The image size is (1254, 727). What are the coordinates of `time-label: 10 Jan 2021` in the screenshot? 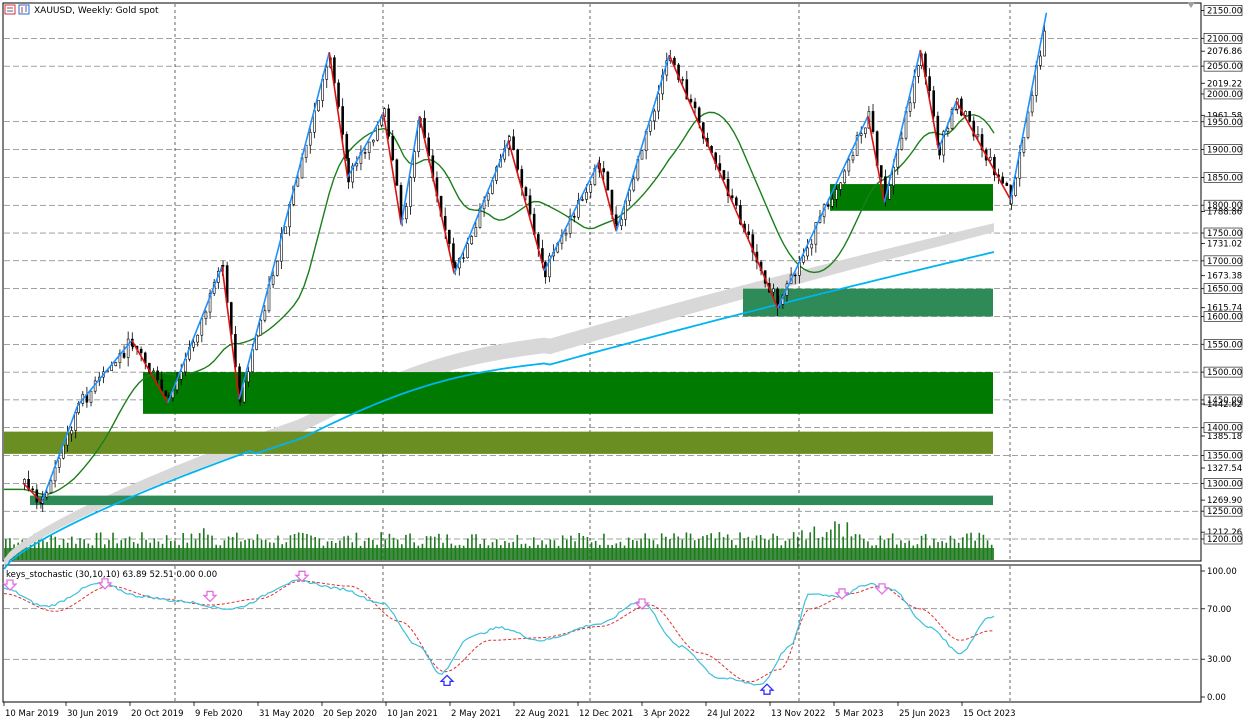 It's located at (412, 714).